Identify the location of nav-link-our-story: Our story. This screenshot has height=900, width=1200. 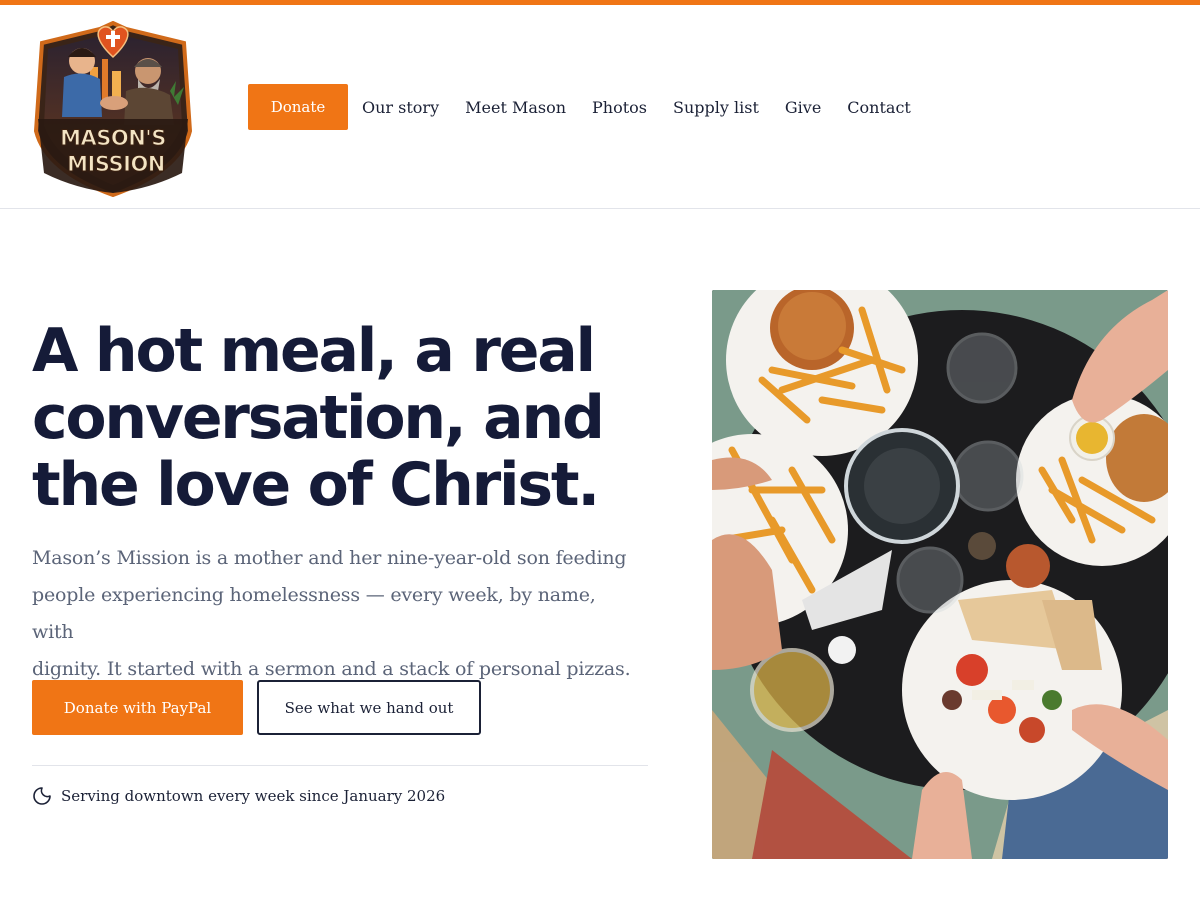
(400, 107).